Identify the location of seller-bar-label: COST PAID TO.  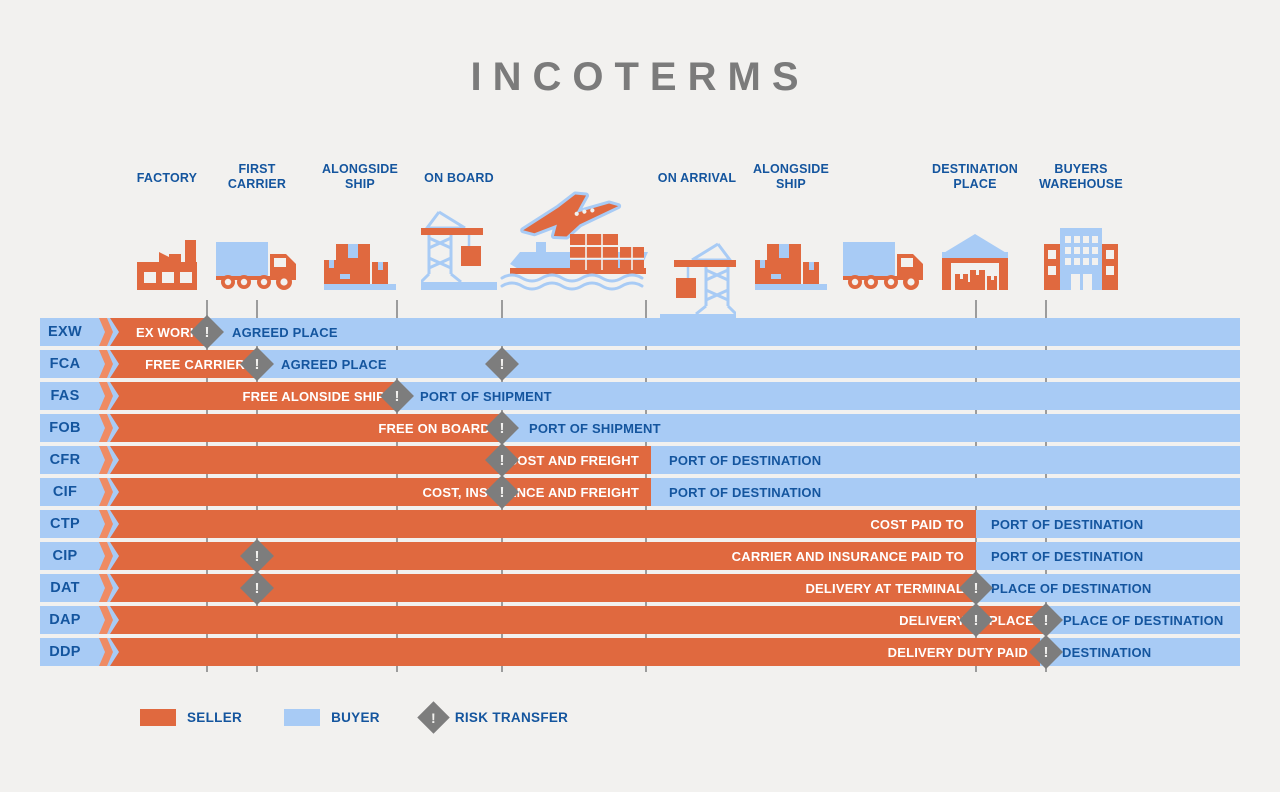
(917, 524).